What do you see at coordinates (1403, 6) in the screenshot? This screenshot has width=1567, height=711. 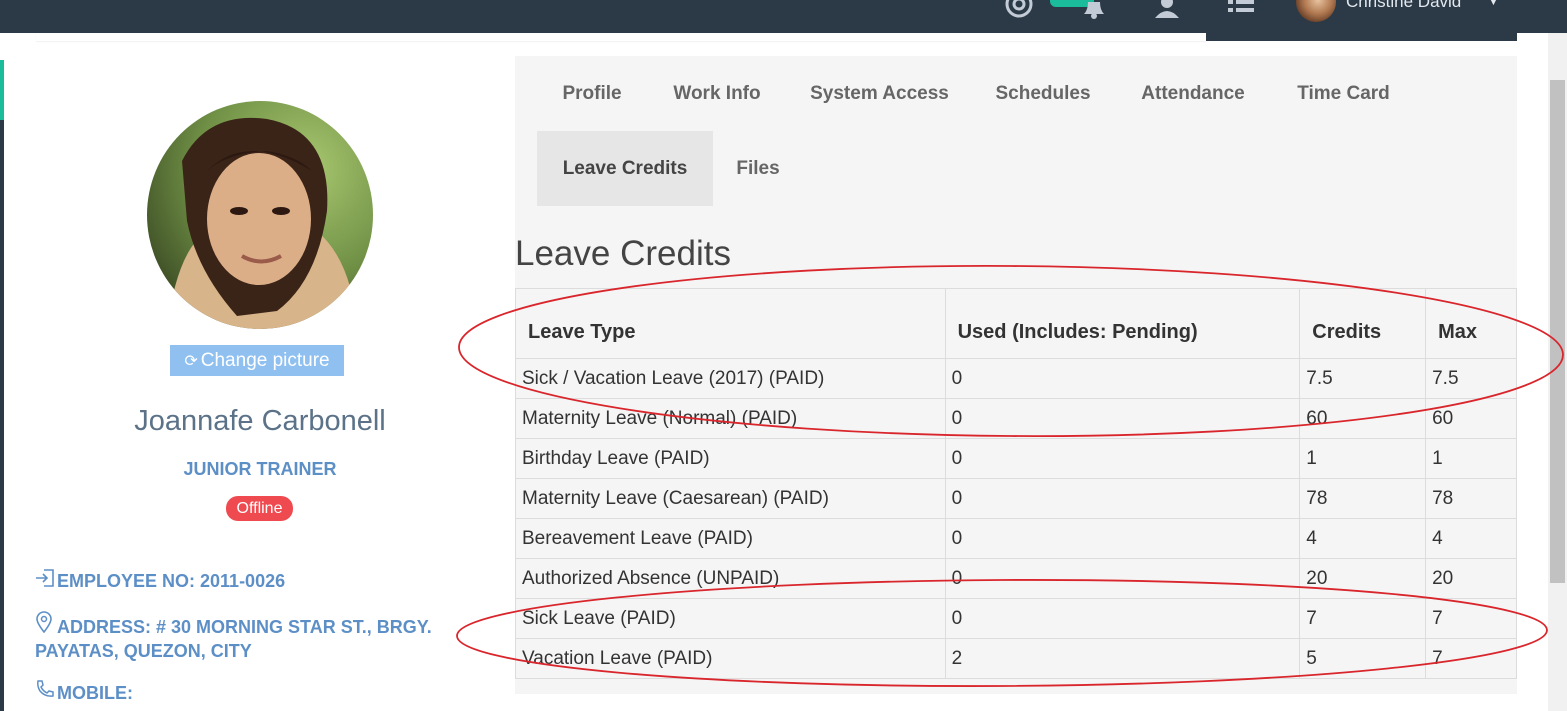 I see `user-name: Christine David` at bounding box center [1403, 6].